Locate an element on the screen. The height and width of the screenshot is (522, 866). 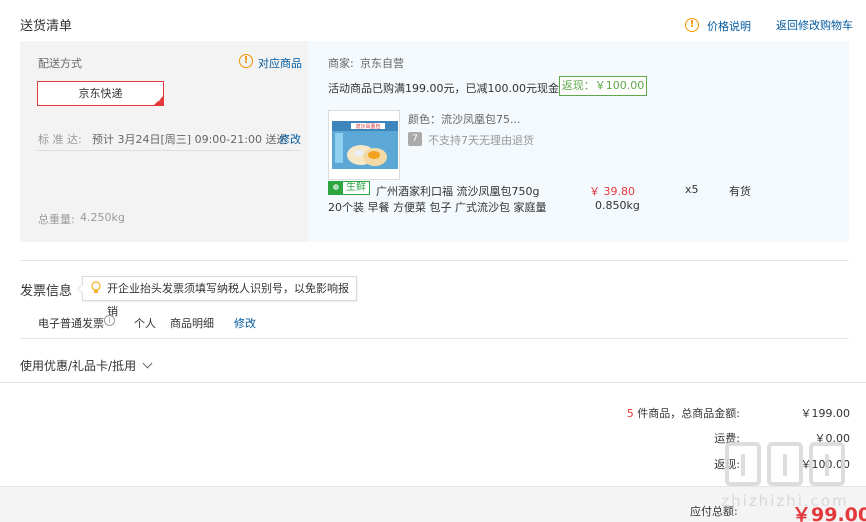
summary-count-row: 5 件商品，总商品金额: is located at coordinates (683, 413).